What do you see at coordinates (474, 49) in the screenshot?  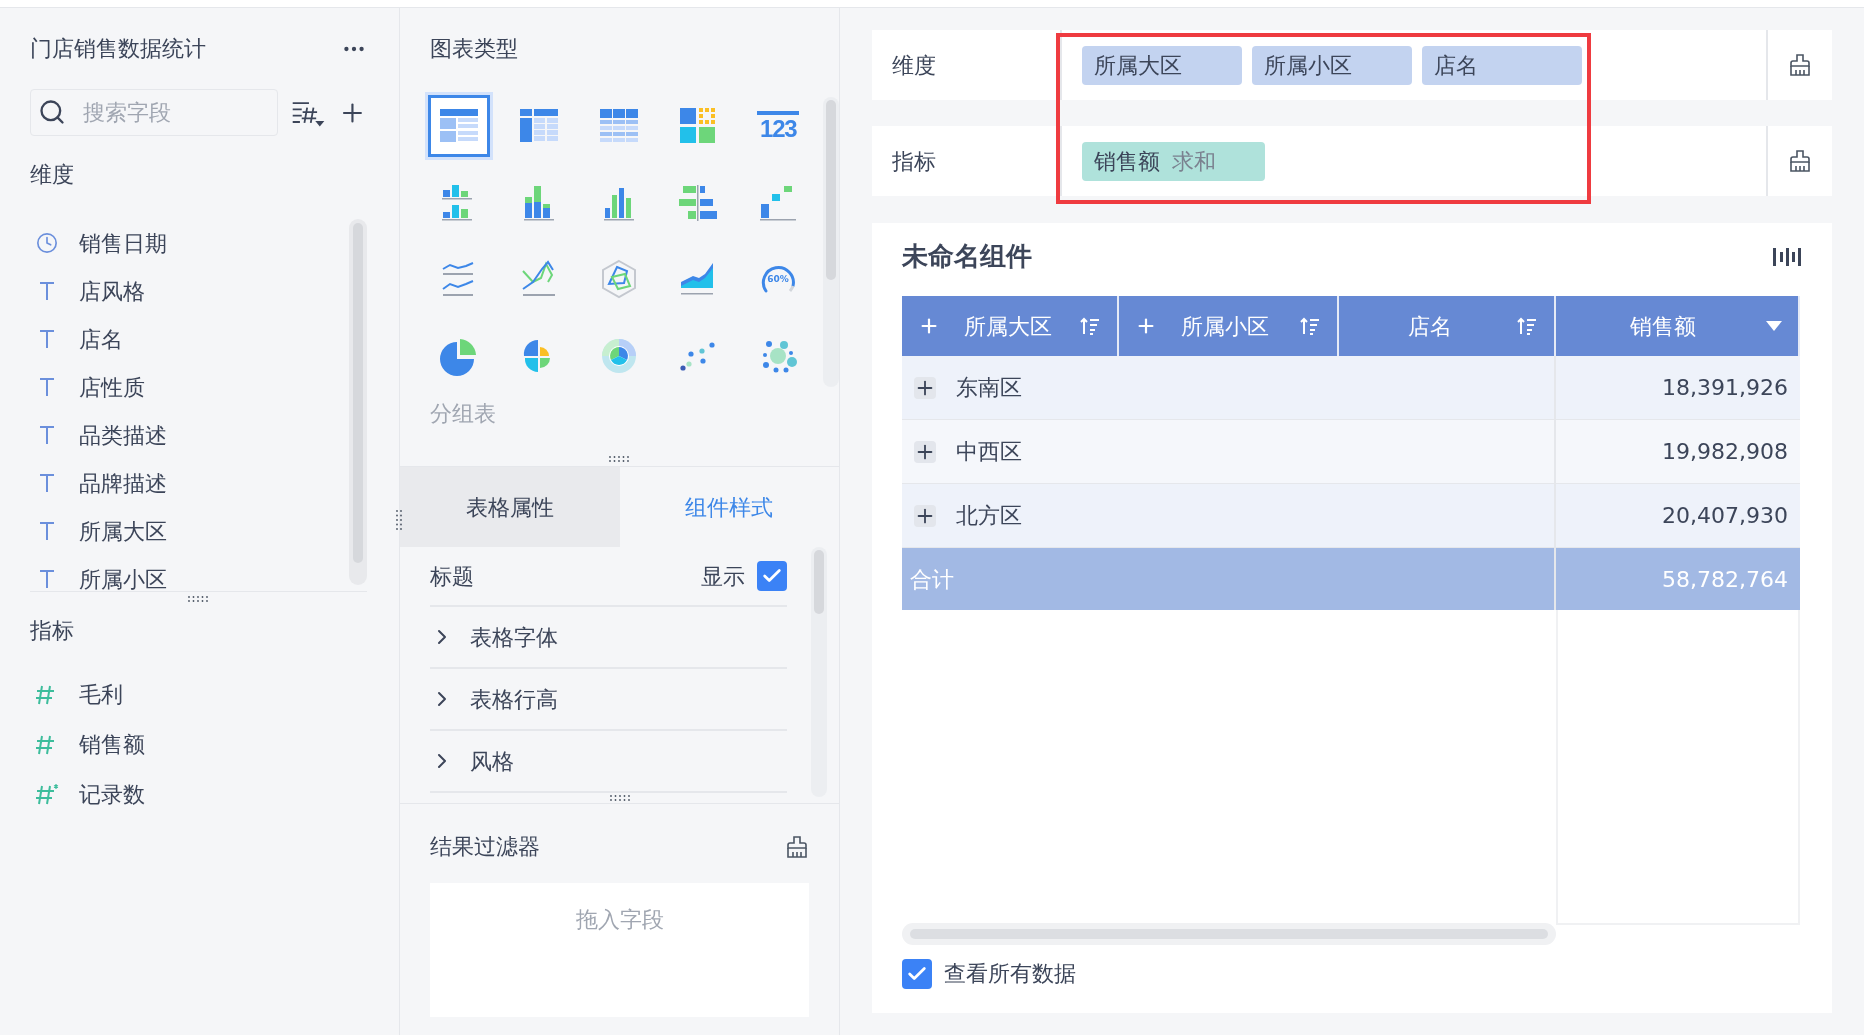 I see `panel-title: 图表类型` at bounding box center [474, 49].